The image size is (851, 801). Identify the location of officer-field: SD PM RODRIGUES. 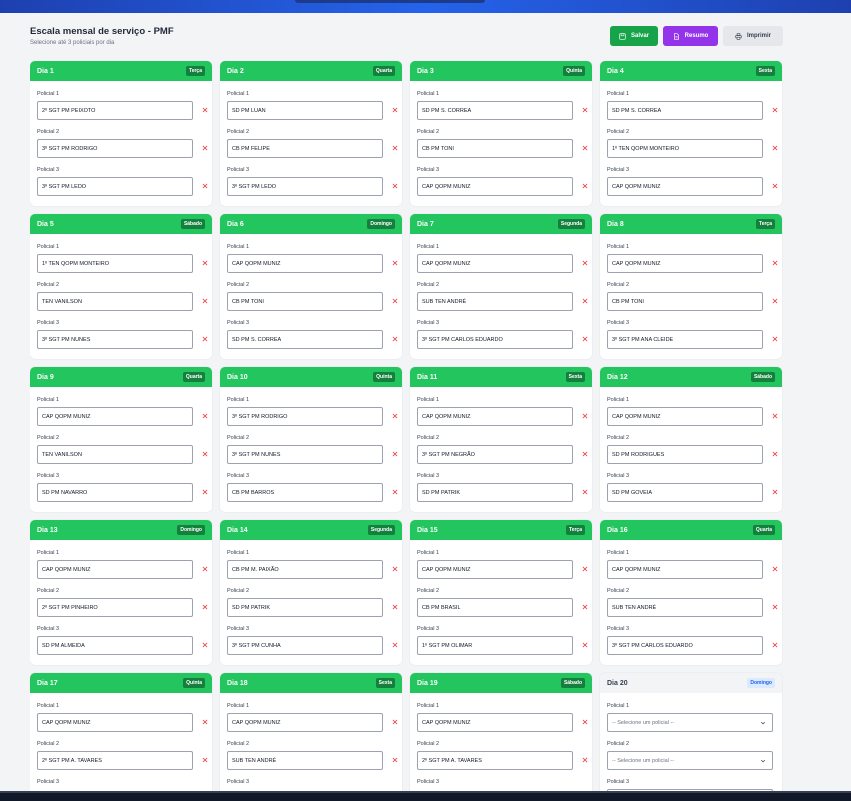
(685, 454).